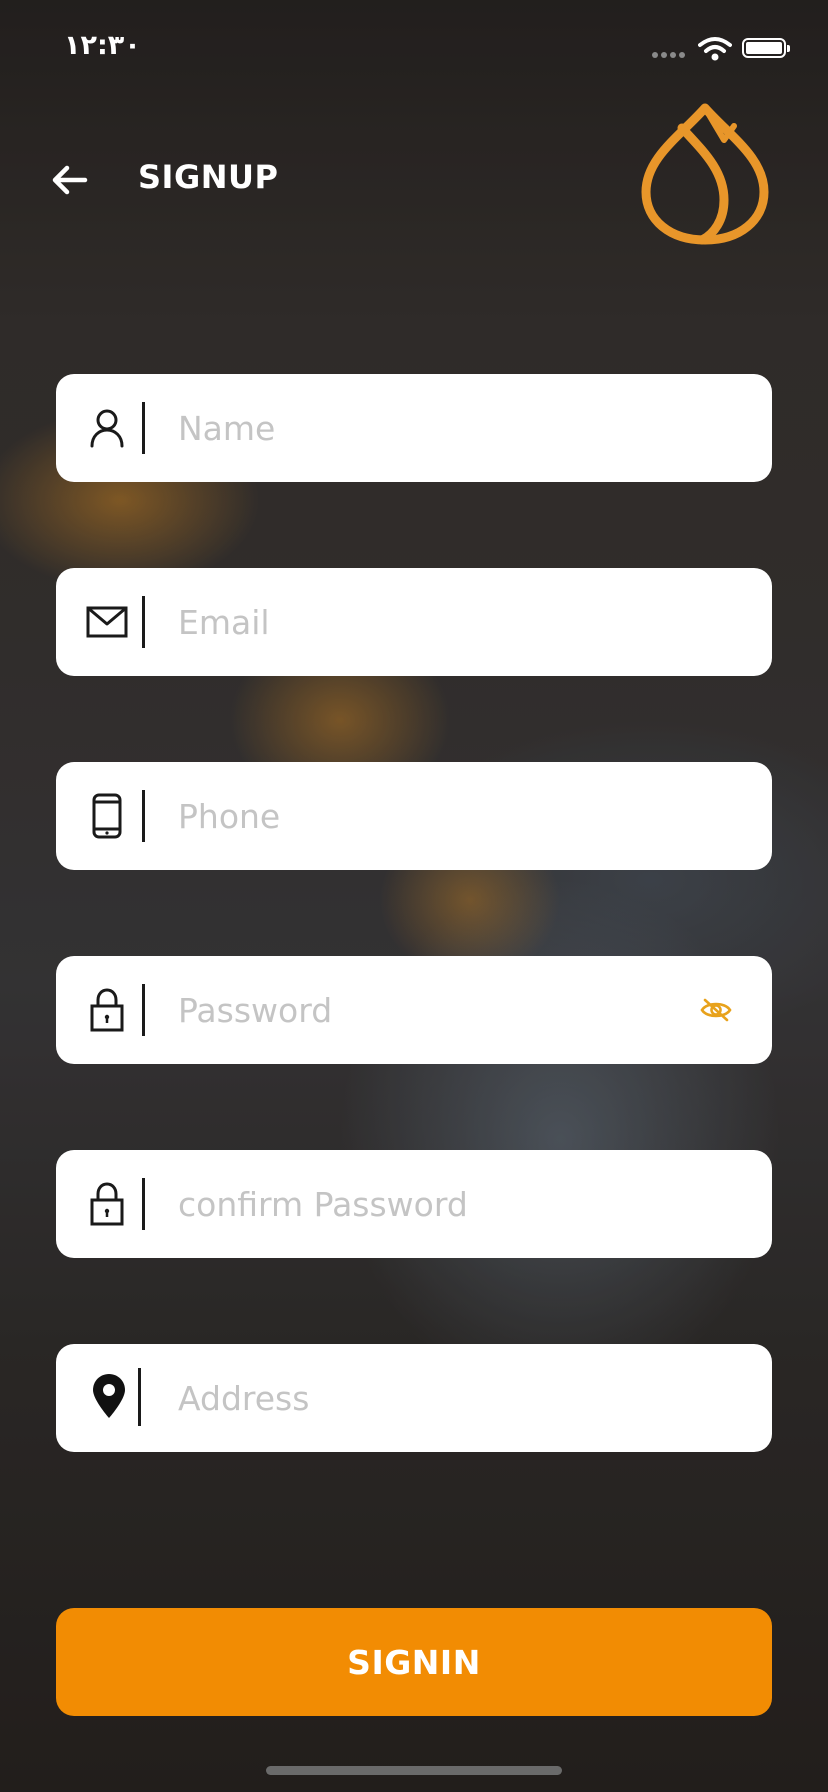 This screenshot has width=828, height=1792. Describe the element at coordinates (414, 1770) in the screenshot. I see `home-indicator` at that location.